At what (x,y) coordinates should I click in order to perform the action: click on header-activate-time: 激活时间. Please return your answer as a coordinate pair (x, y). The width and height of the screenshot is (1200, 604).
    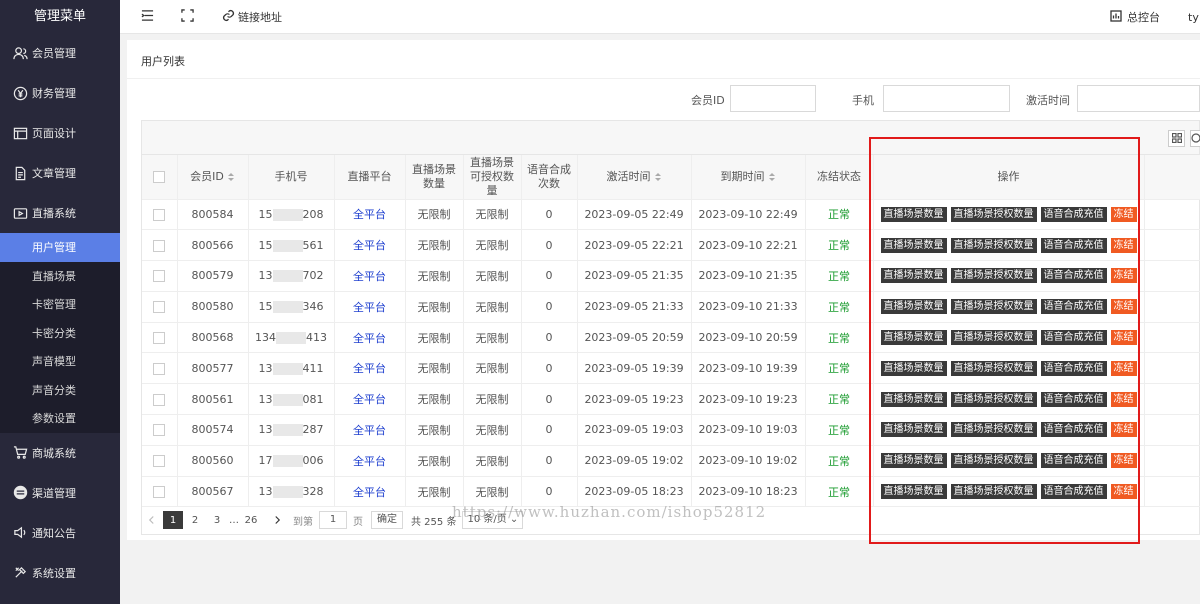
    Looking at the image, I should click on (634, 177).